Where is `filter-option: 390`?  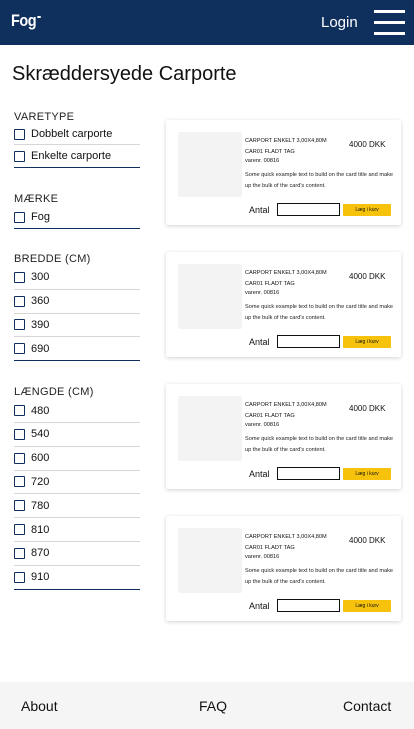 filter-option: 390 is located at coordinates (77, 326).